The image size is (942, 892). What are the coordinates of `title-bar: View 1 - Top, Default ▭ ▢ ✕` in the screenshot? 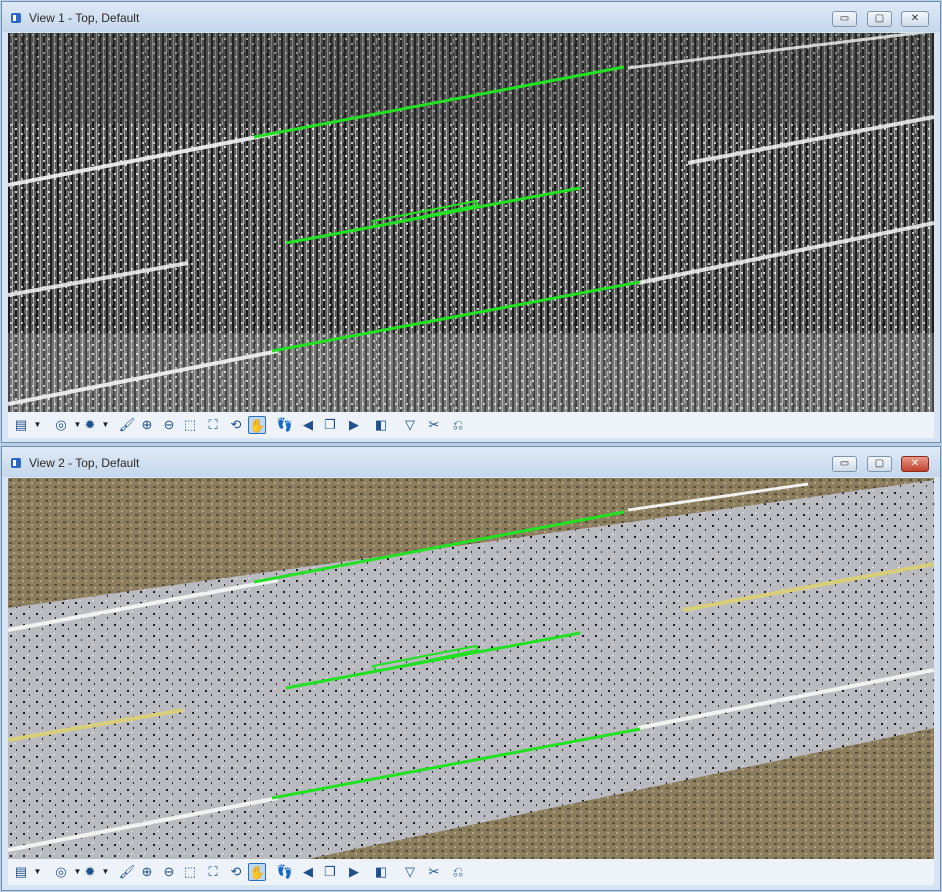 It's located at (471, 17).